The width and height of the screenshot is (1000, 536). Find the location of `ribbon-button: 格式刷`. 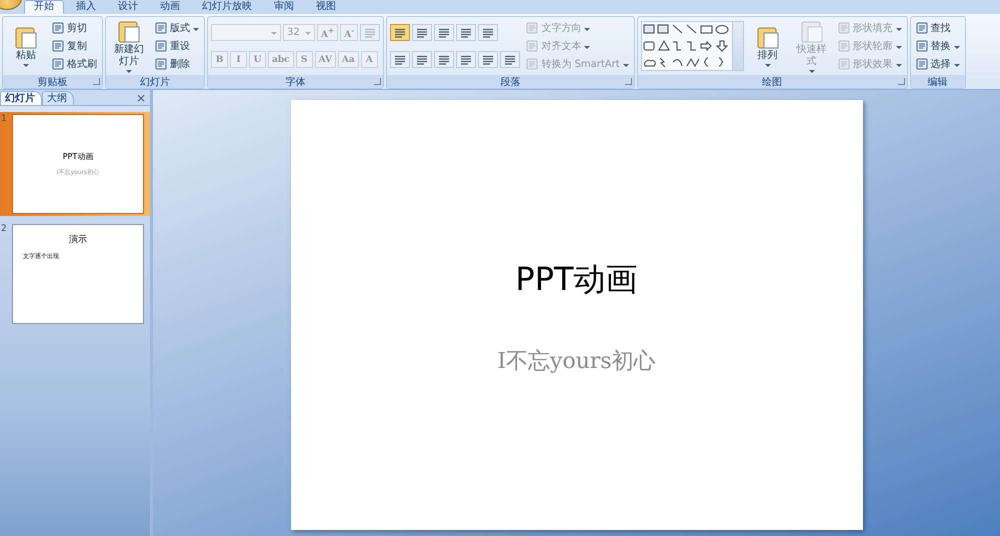

ribbon-button: 格式刷 is located at coordinates (74, 64).